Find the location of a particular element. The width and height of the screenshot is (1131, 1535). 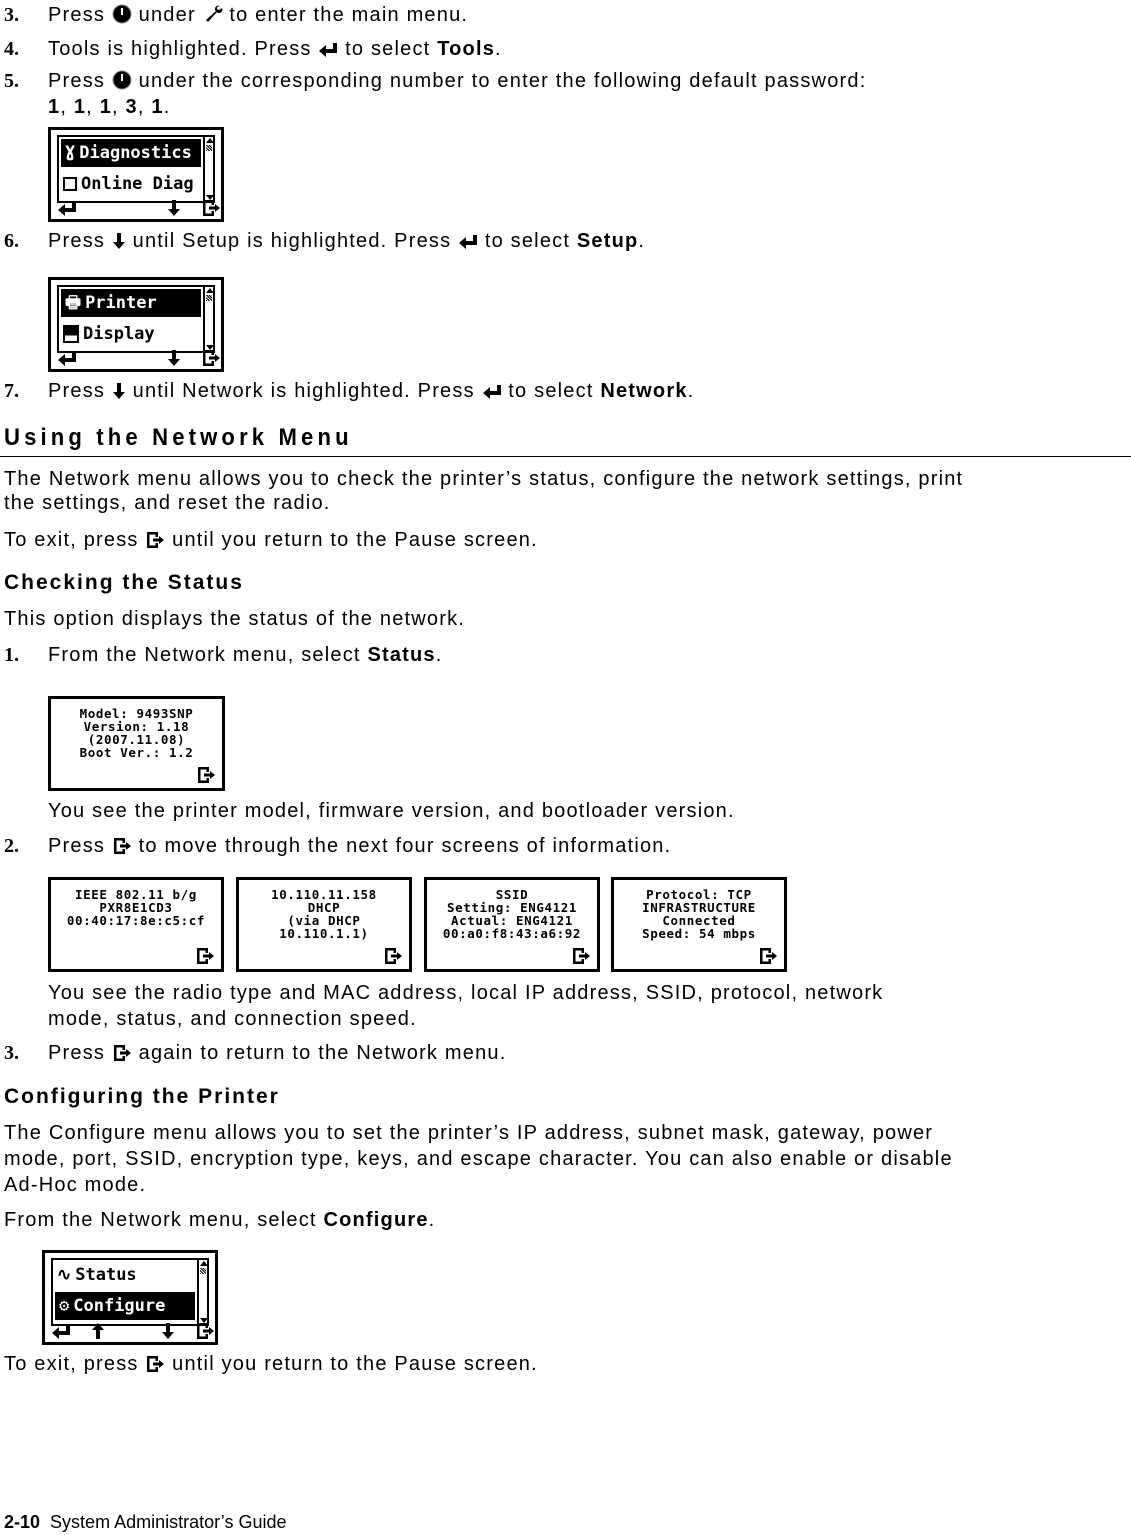

info-line: Boot Ver.: 1.2 is located at coordinates (136, 752).